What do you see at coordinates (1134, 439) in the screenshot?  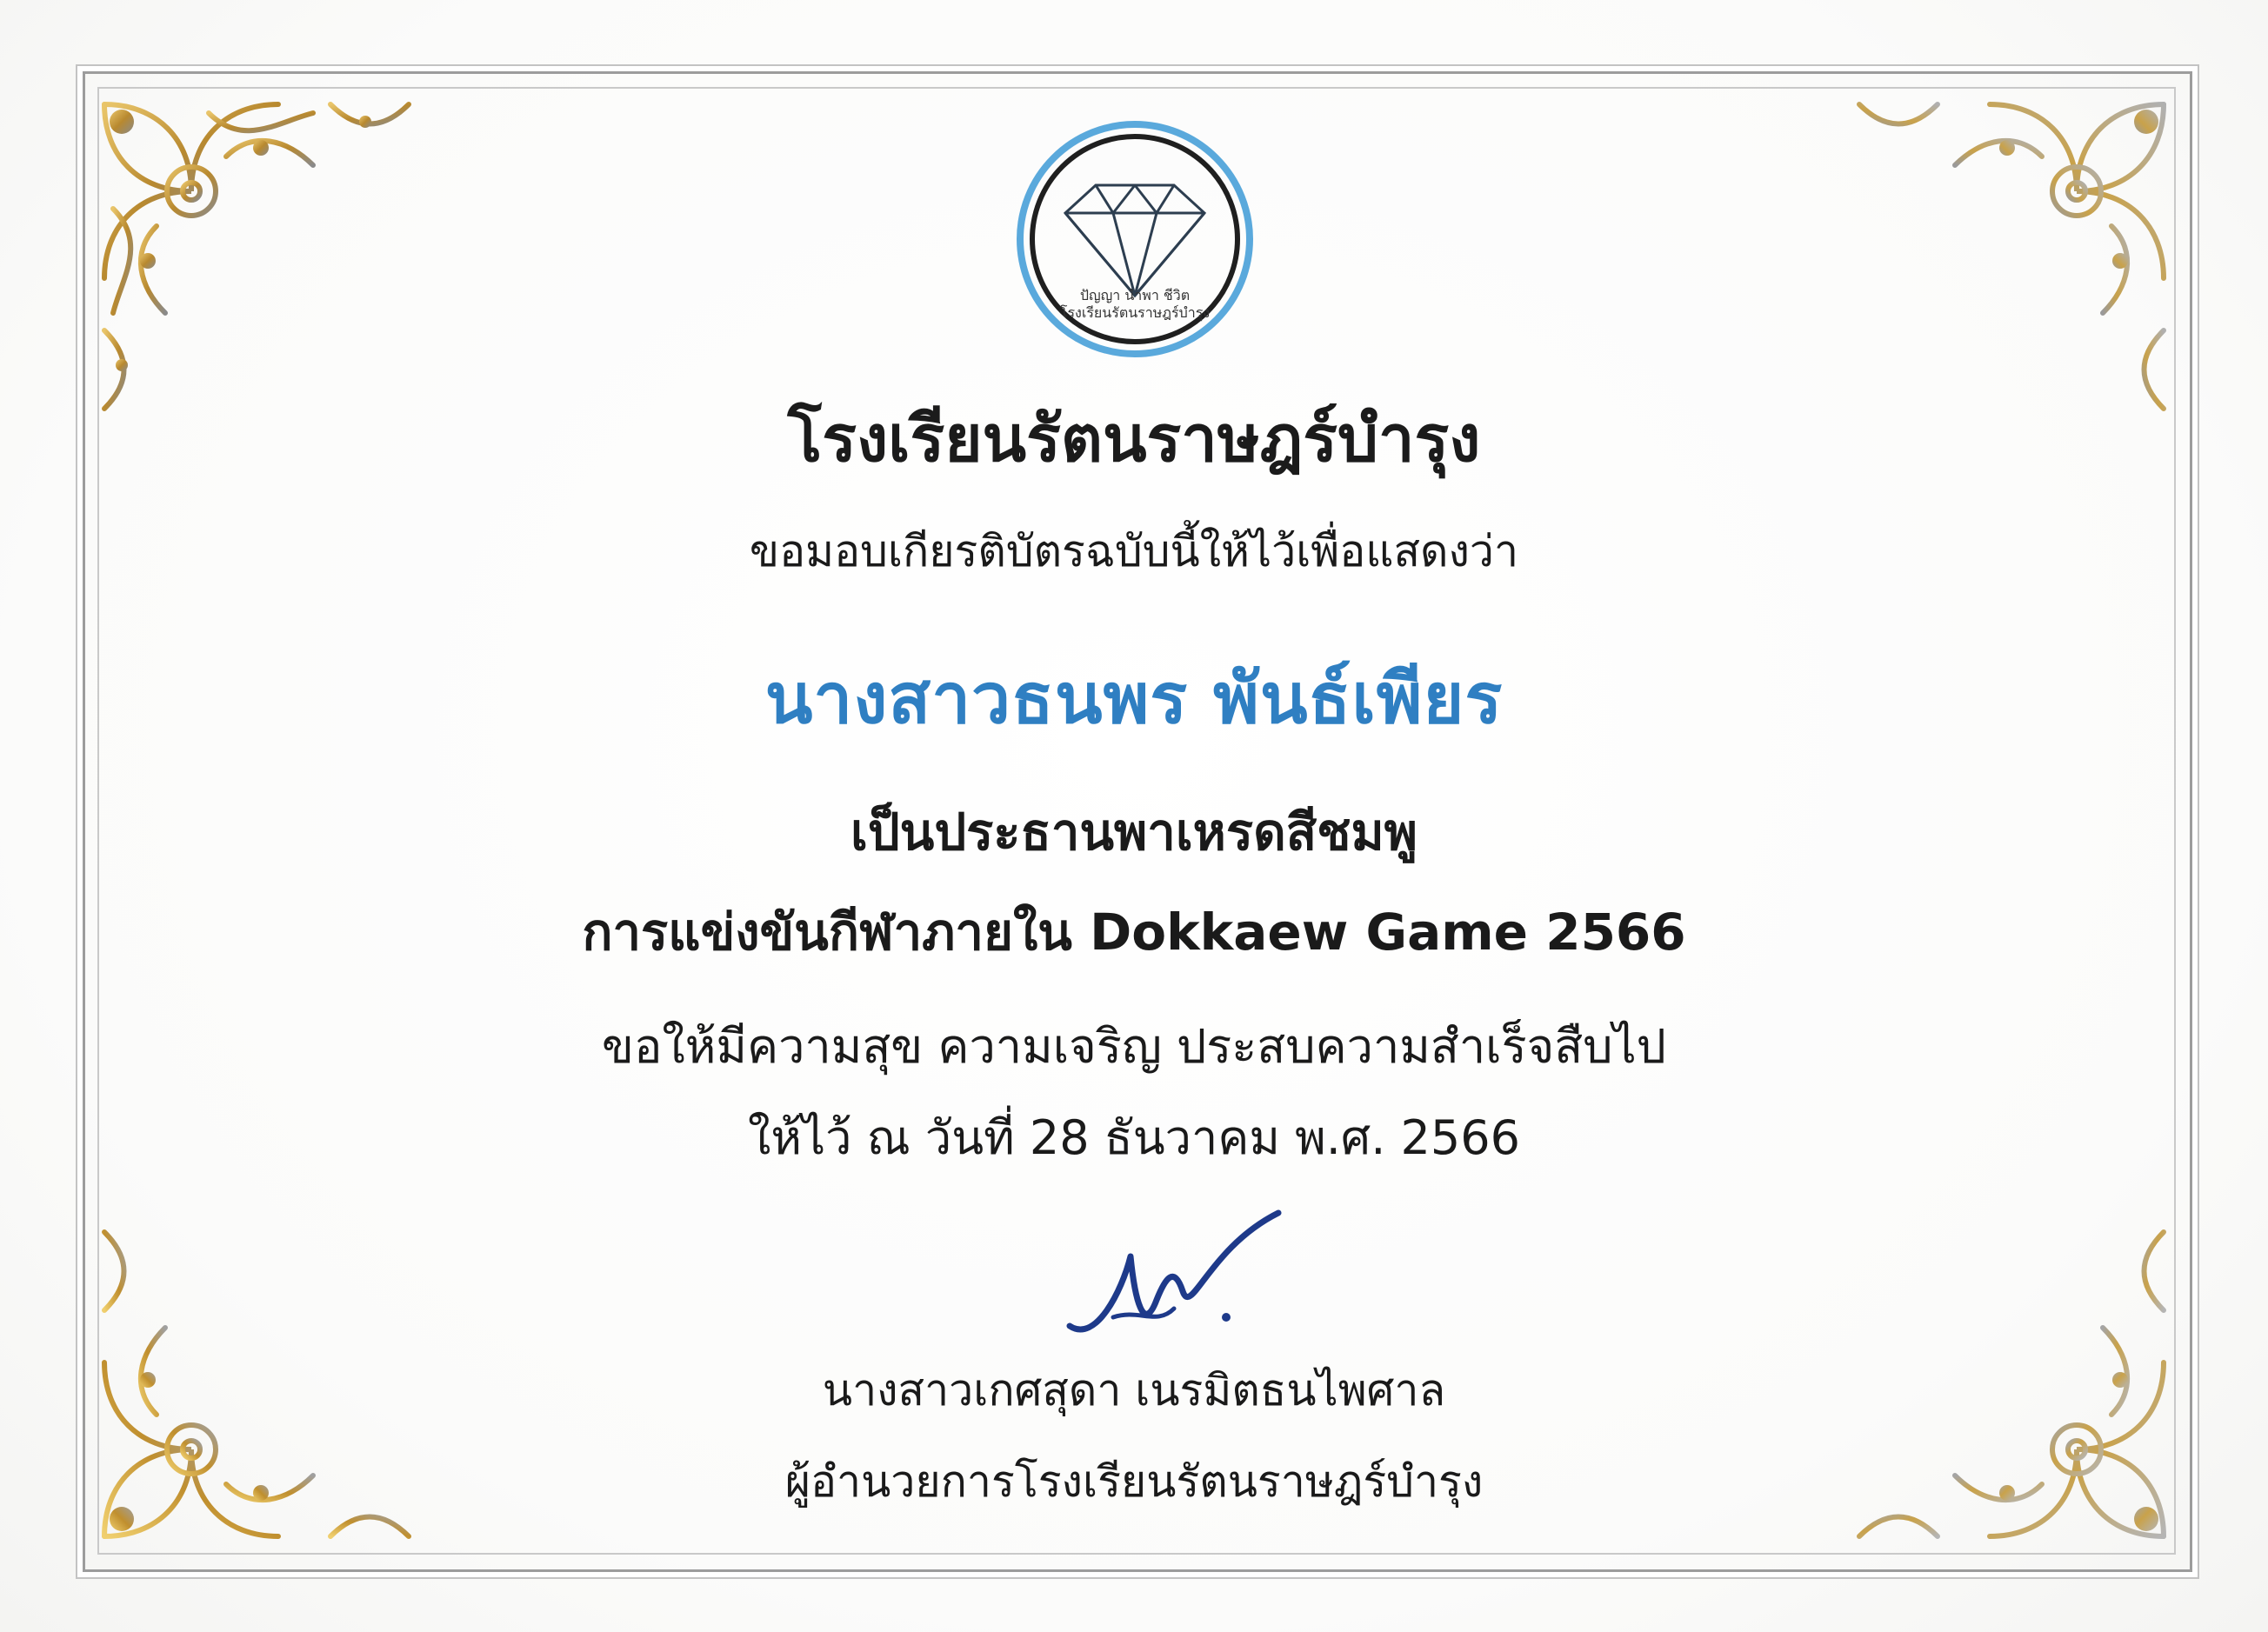 I see `school-title: โรงเรียนรัตนราษฎร์บำรุง` at bounding box center [1134, 439].